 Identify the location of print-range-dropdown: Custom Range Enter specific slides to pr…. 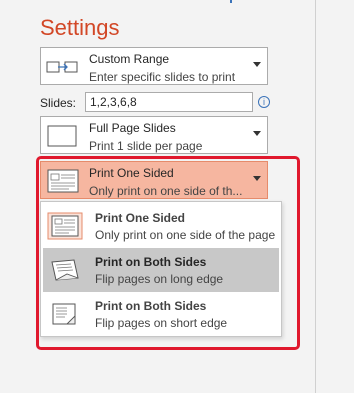
(154, 66).